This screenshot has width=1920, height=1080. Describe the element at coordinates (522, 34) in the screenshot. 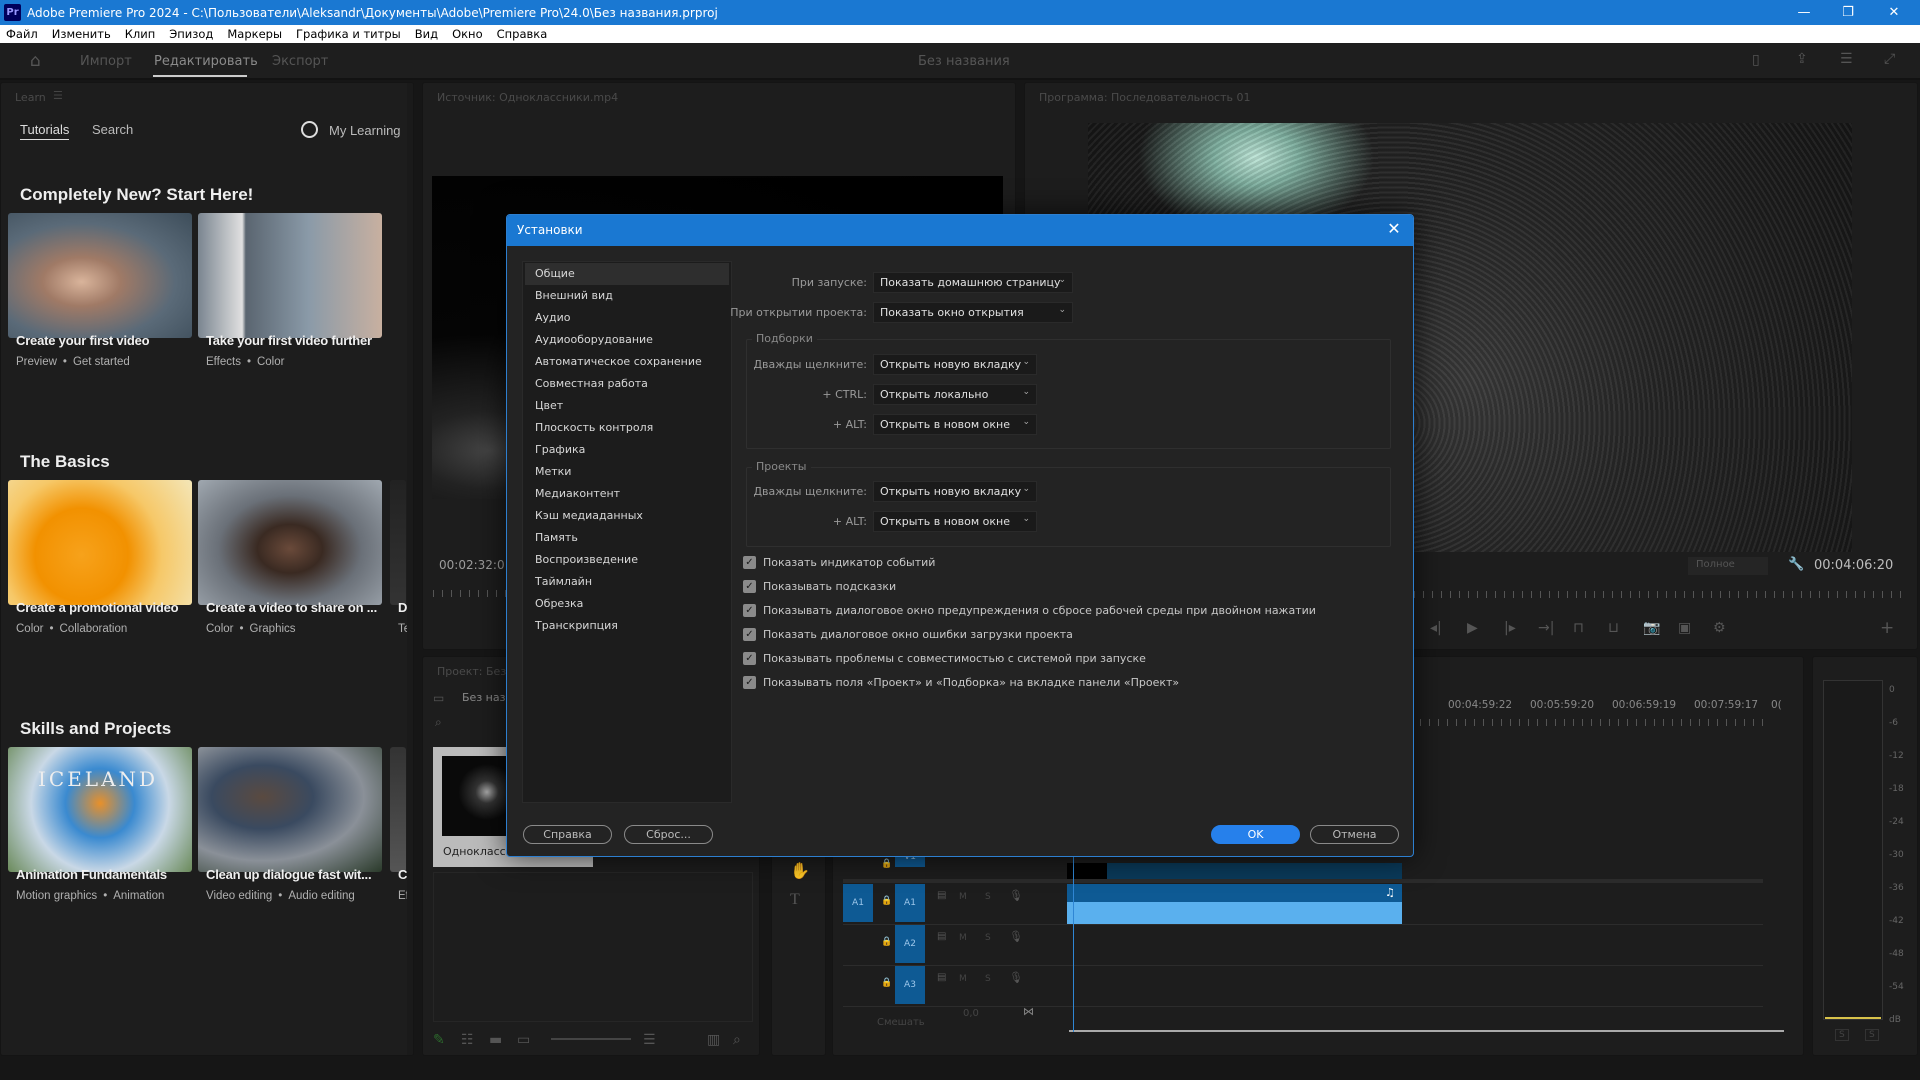

I see `menu-item: Справка` at that location.